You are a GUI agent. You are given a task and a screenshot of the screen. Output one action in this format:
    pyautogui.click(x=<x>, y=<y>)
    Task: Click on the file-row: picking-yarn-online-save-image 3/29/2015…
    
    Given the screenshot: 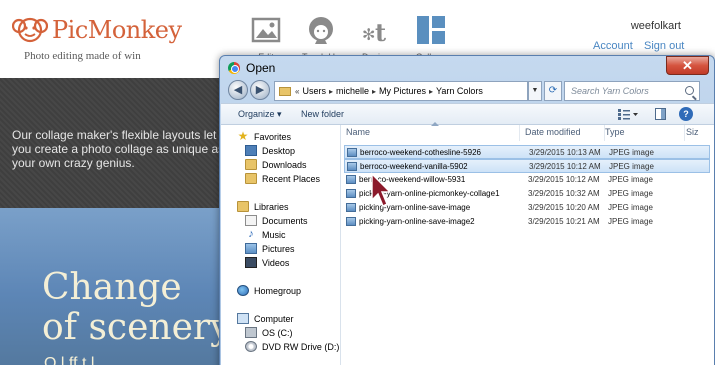 What is the action you would take?
    pyautogui.click(x=527, y=208)
    